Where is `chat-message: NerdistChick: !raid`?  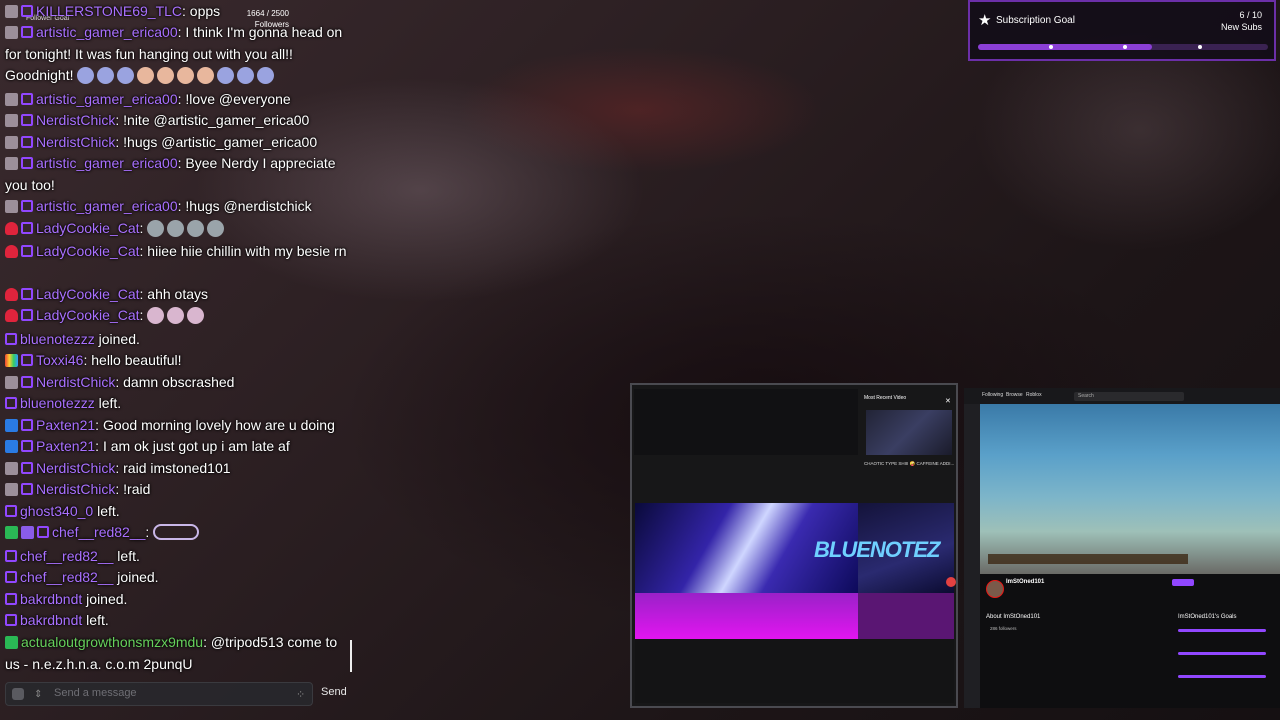 chat-message: NerdistChick: !raid is located at coordinates (177, 490).